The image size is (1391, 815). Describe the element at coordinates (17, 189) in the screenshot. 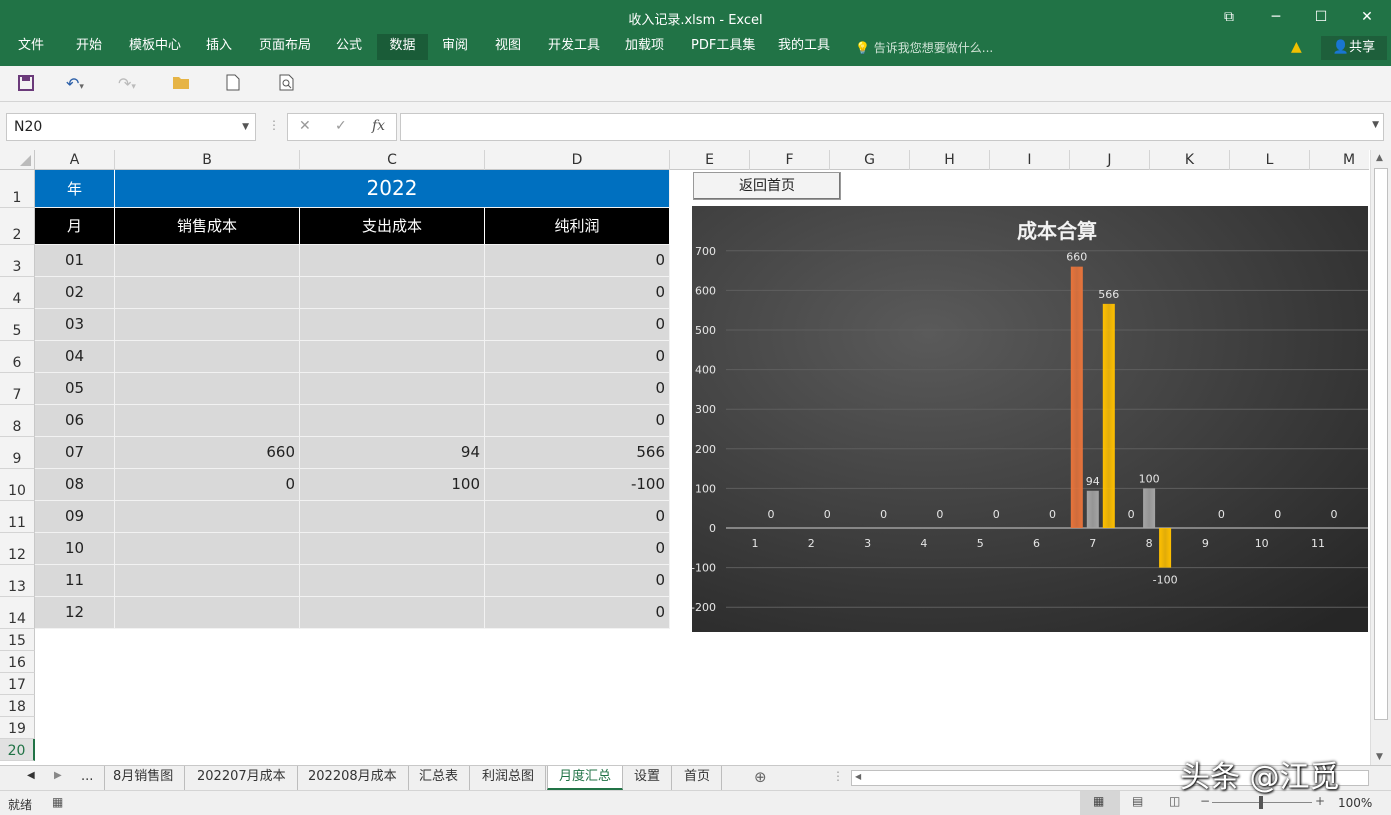

I see `row-header: 1` at that location.